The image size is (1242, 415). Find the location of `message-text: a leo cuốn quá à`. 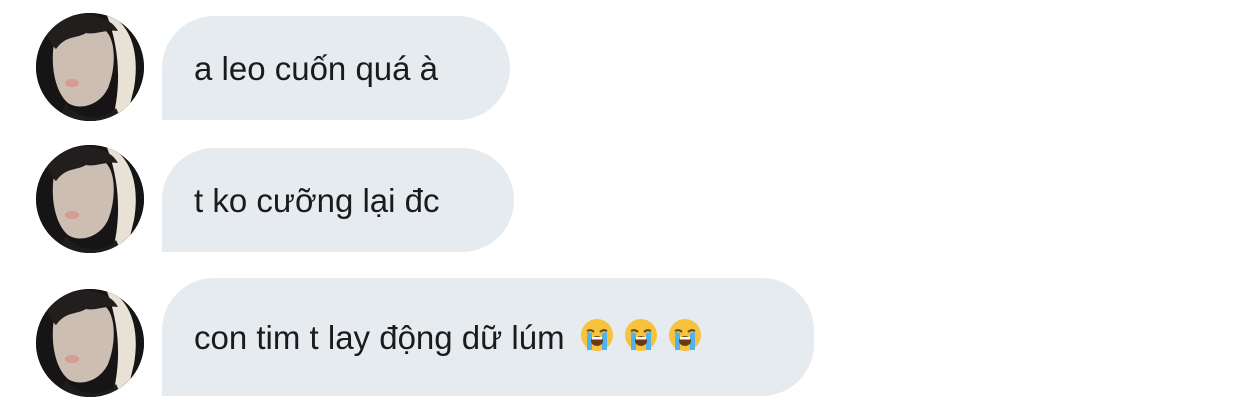

message-text: a leo cuốn quá à is located at coordinates (316, 68).